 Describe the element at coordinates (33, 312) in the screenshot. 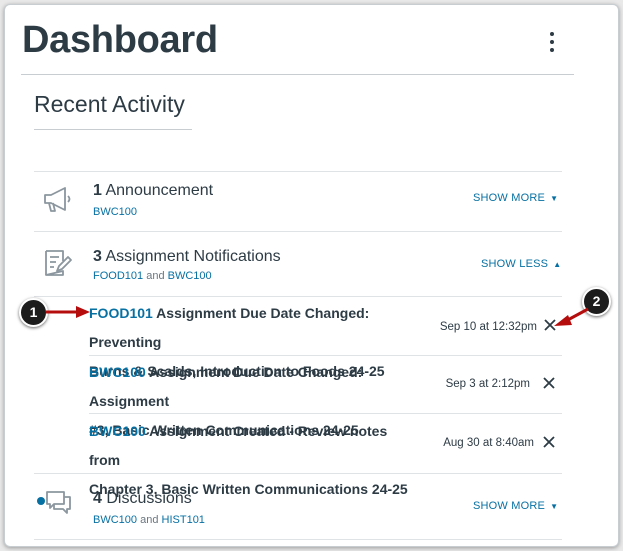

I see `callout-badge-1: 1` at that location.